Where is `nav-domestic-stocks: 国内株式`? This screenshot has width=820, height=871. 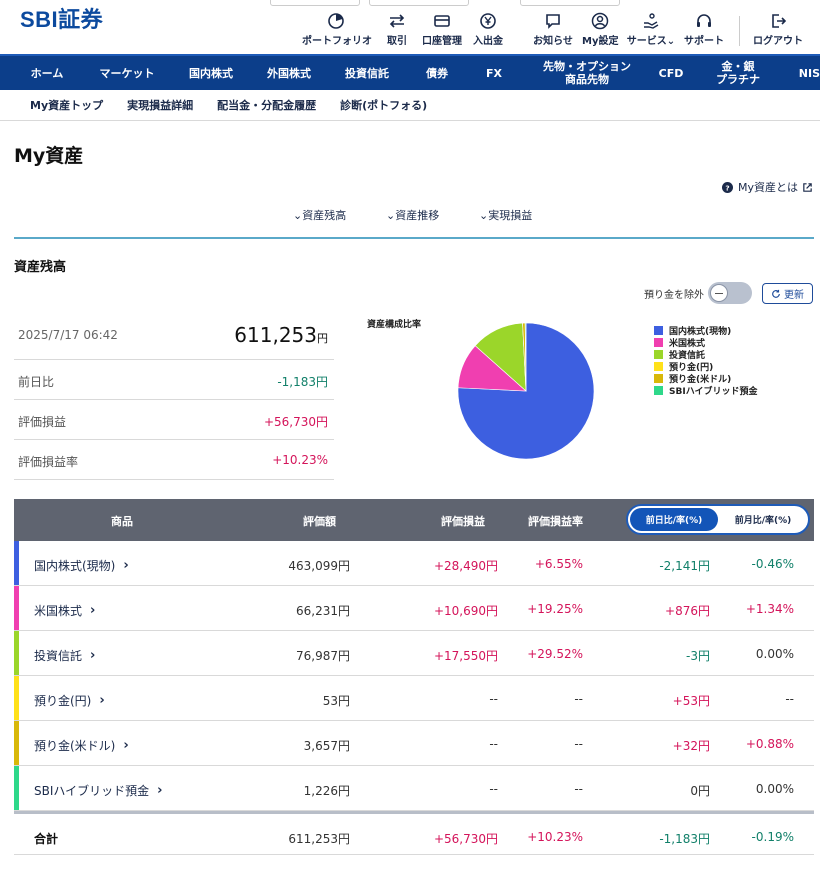 nav-domestic-stocks: 国内株式 is located at coordinates (211, 73).